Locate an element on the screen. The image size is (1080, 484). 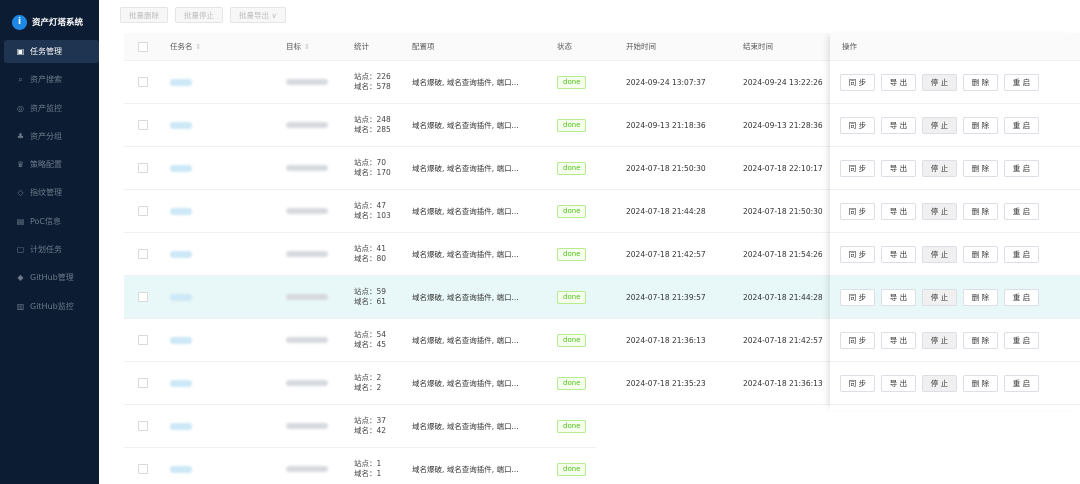
table-row: 站点：1 域名：1 域名爆破, 域名查询插件, 端口... done is located at coordinates (360, 466).